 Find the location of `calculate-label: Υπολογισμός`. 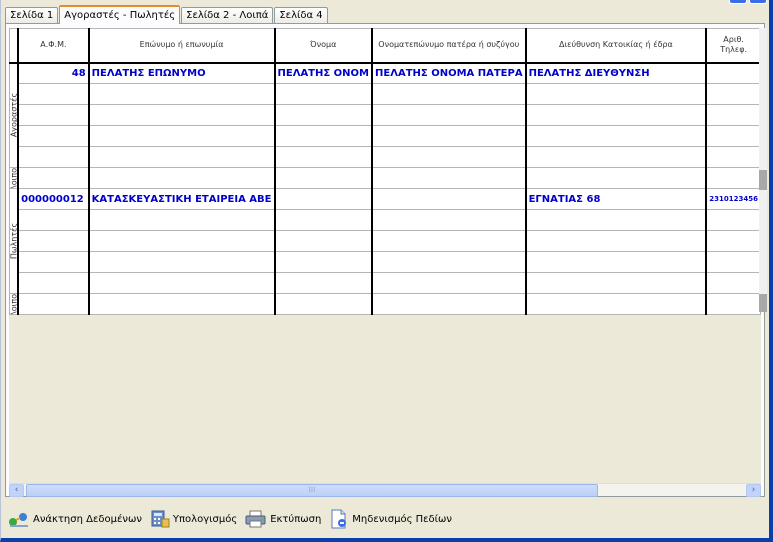

calculate-label: Υπολογισμός is located at coordinates (205, 519).